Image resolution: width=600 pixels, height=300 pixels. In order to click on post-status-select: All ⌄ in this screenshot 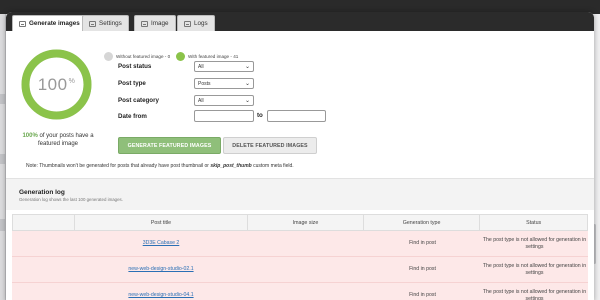, I will do `click(224, 66)`.